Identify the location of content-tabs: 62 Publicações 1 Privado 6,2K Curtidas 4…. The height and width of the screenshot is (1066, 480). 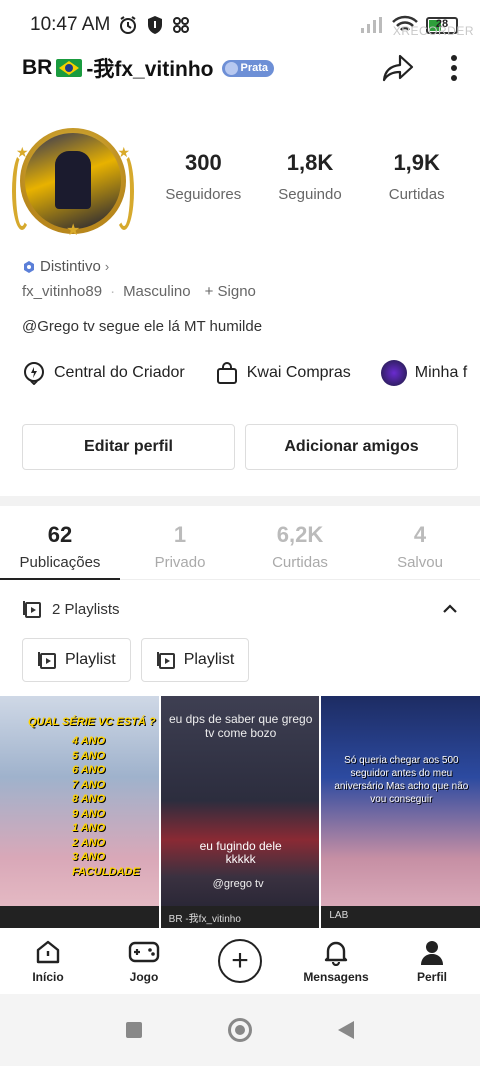
(240, 546).